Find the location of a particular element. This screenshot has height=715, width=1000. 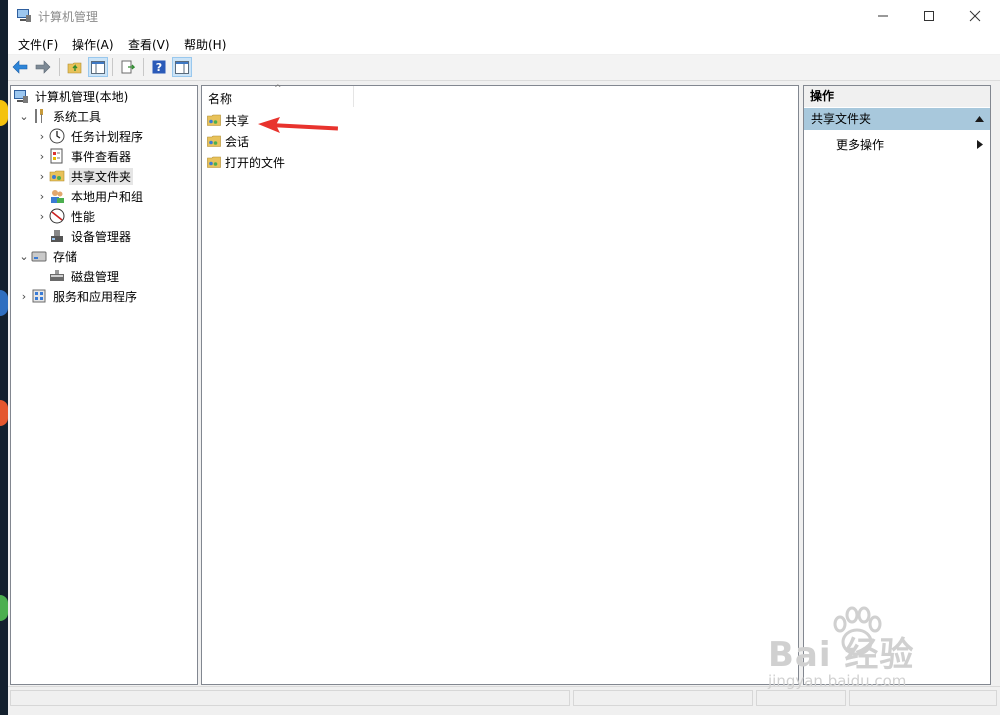

tree-item-shared-folders: › 共享文件夹 is located at coordinates (84, 176).